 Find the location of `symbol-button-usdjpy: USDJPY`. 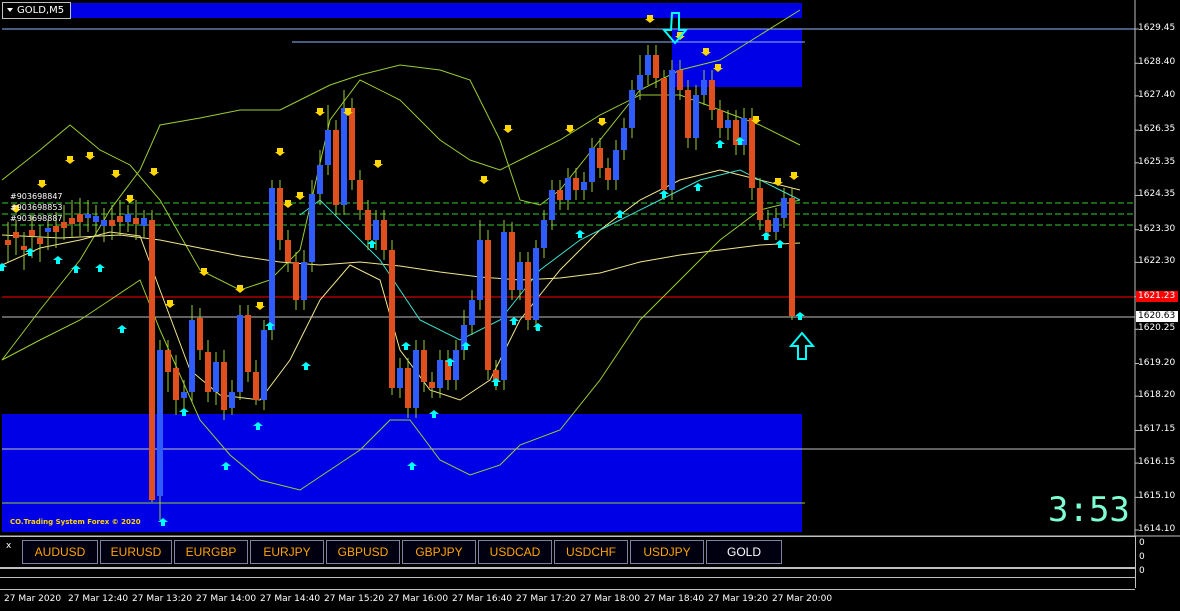

symbol-button-usdjpy: USDJPY is located at coordinates (667, 552).